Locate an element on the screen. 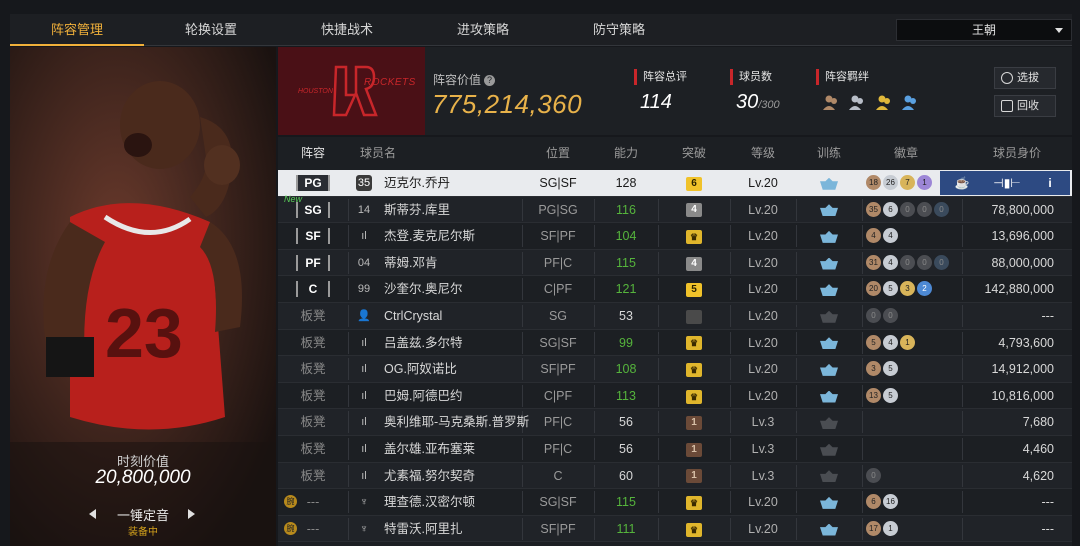 The image size is (1080, 546). table-row: 板凳 ıl 尤素福.努尔契奇 C 60 1 Lv.3 0 4,620 is located at coordinates (675, 476).